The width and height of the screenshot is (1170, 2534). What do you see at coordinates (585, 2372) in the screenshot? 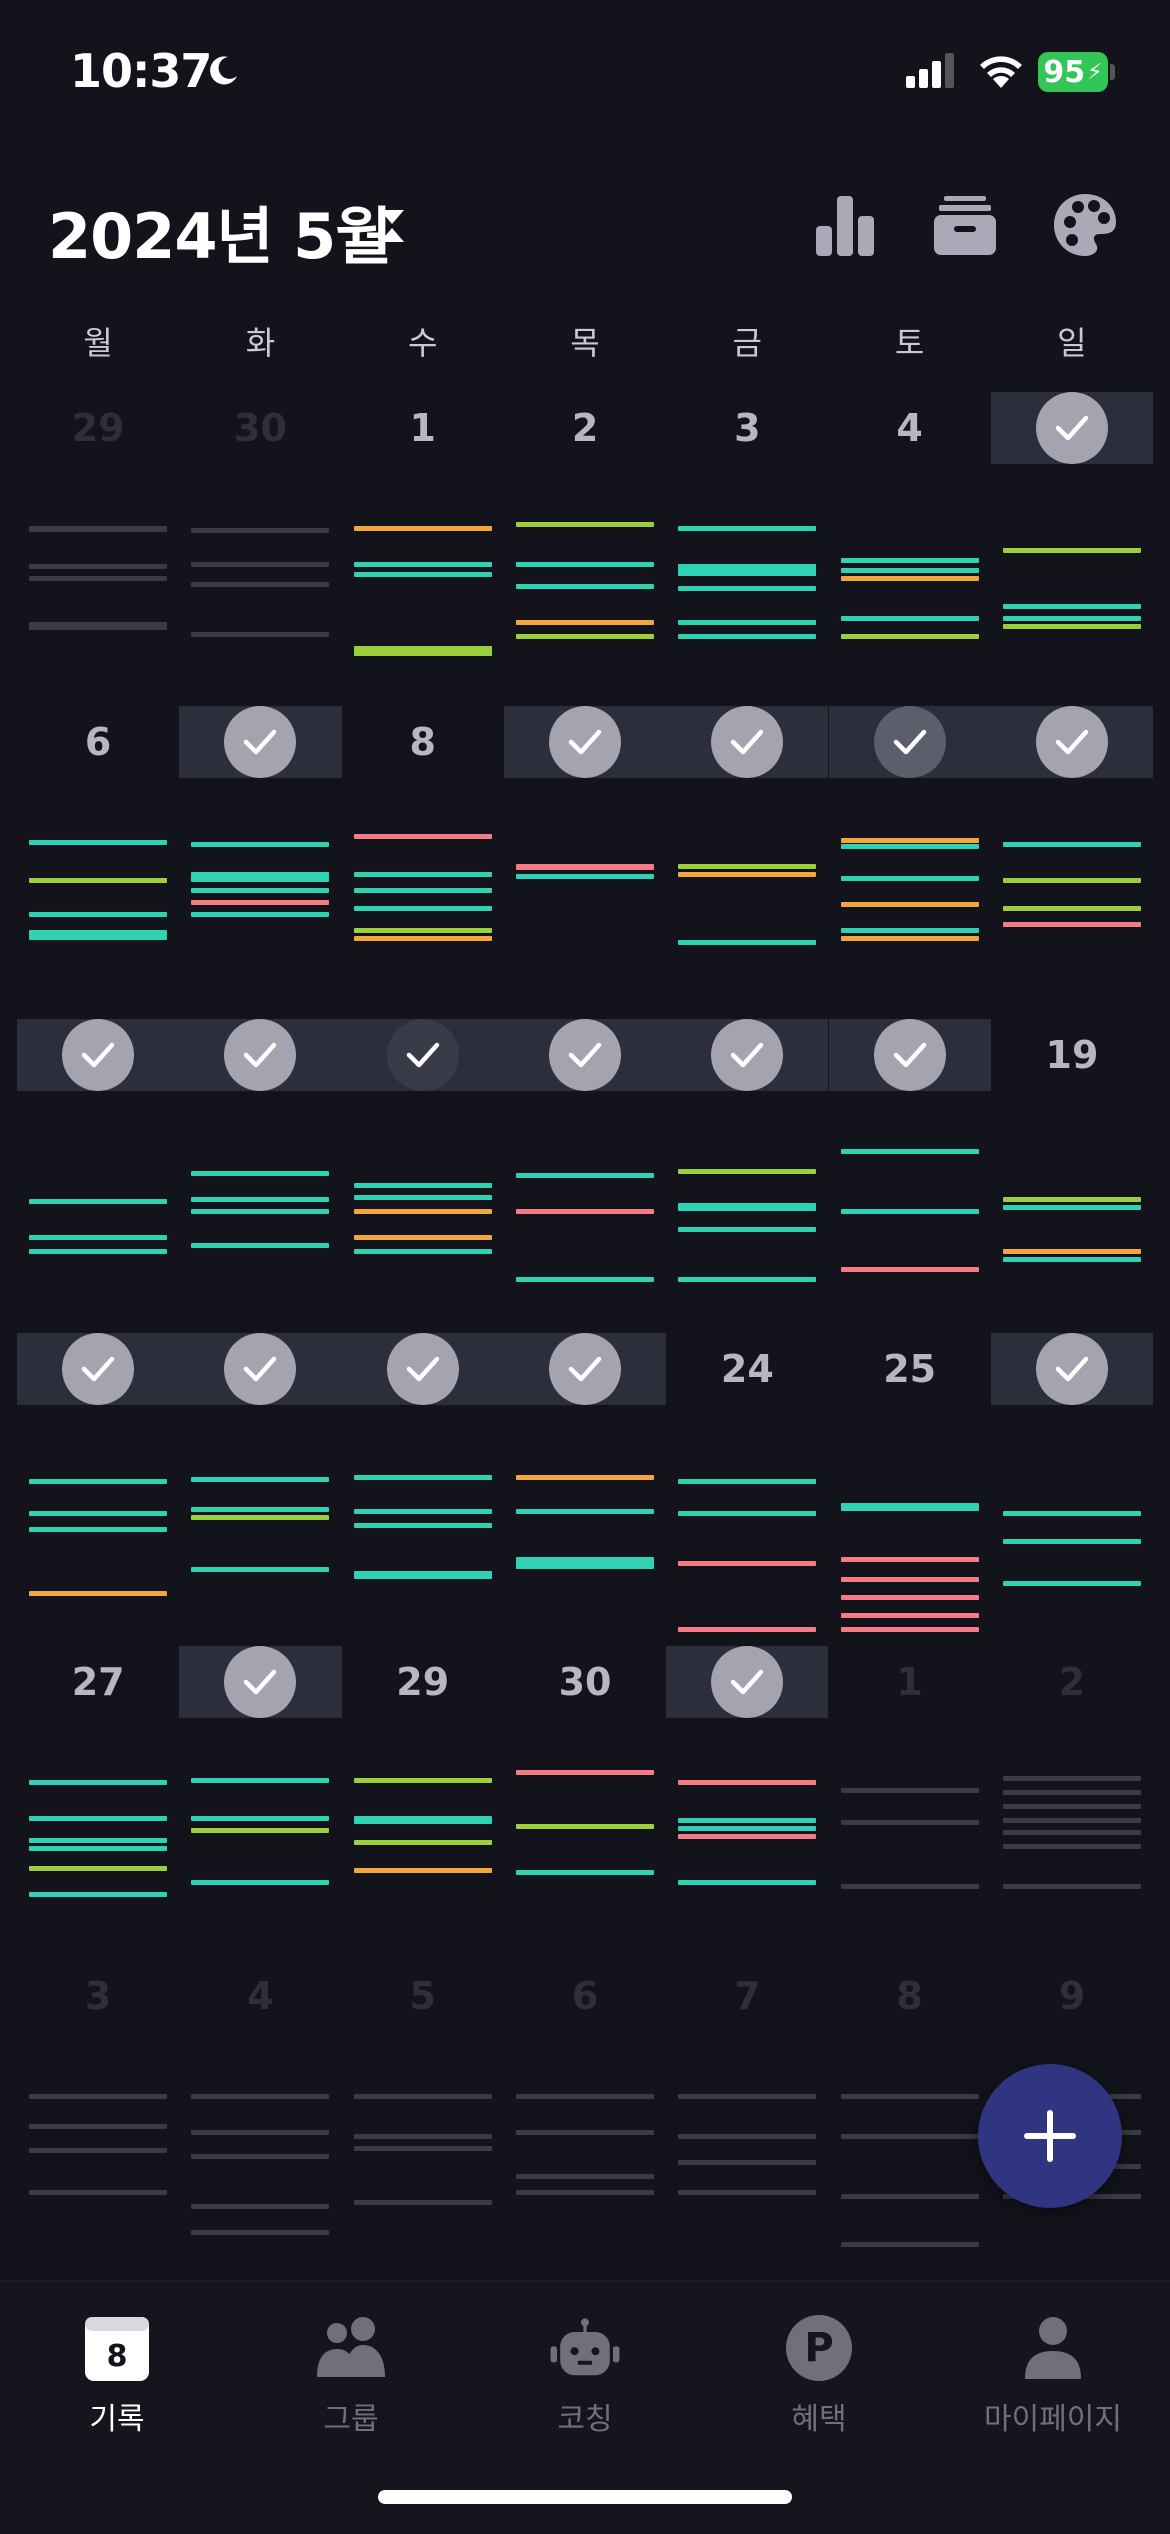
I see `tab-coaching: 코칭` at bounding box center [585, 2372].